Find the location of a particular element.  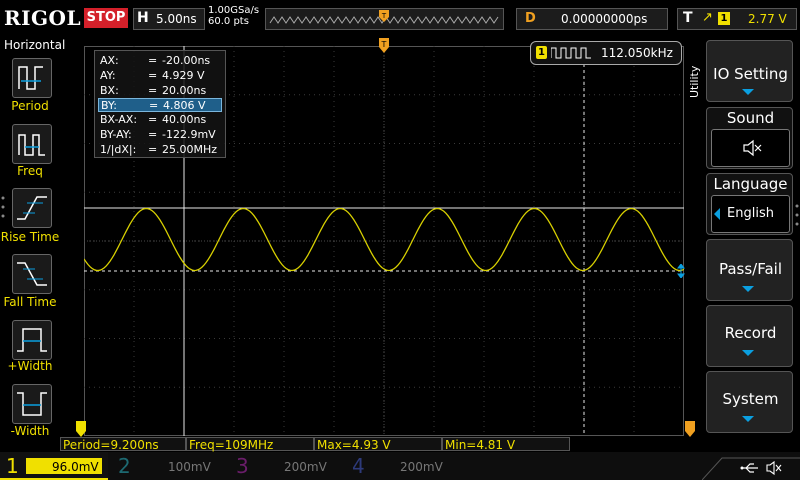

cursor-row-name: BX-AX: is located at coordinates (119, 120).